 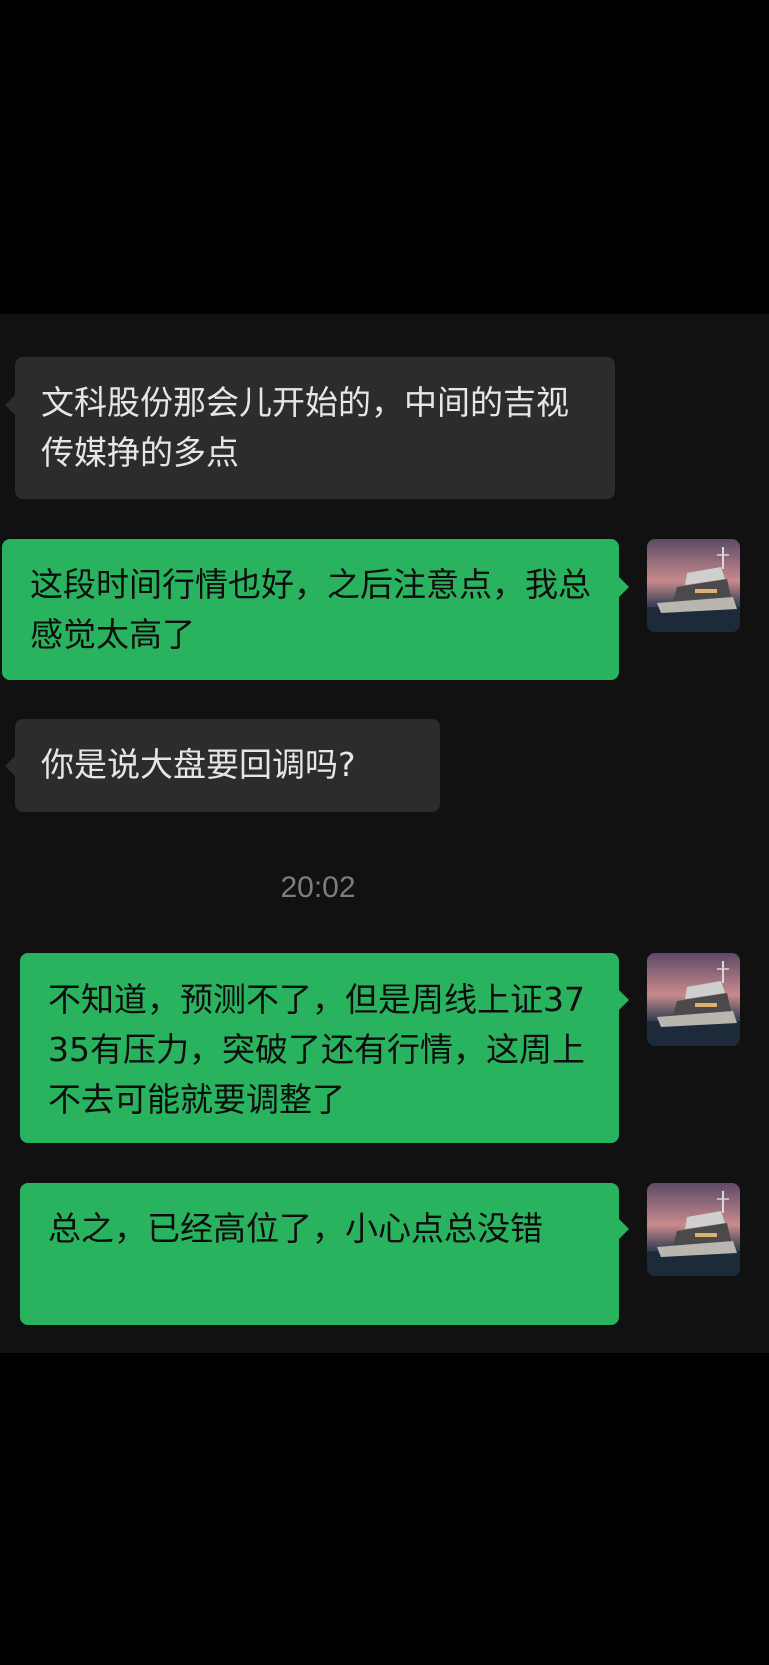 I want to click on message-bubble-outgoing: 这段时间行情也好，之后注意点，我总感觉太高了, so click(x=310, y=609).